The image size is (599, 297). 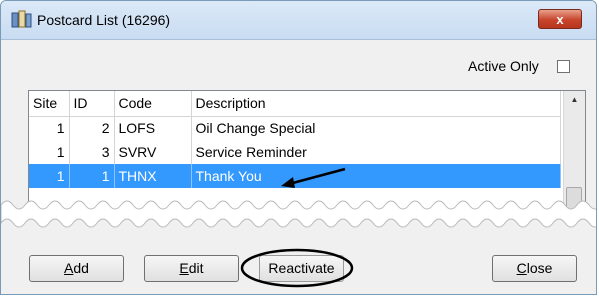 I want to click on table-row-selected: 1 1 THNX Thank You, so click(x=295, y=176).